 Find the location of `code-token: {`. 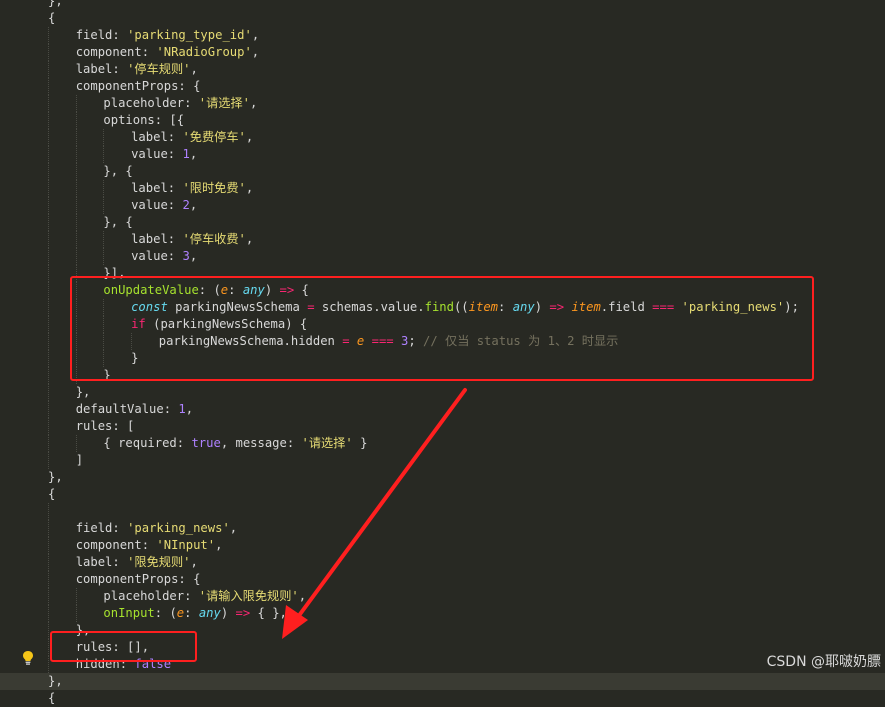

code-token: { is located at coordinates (52, 698).